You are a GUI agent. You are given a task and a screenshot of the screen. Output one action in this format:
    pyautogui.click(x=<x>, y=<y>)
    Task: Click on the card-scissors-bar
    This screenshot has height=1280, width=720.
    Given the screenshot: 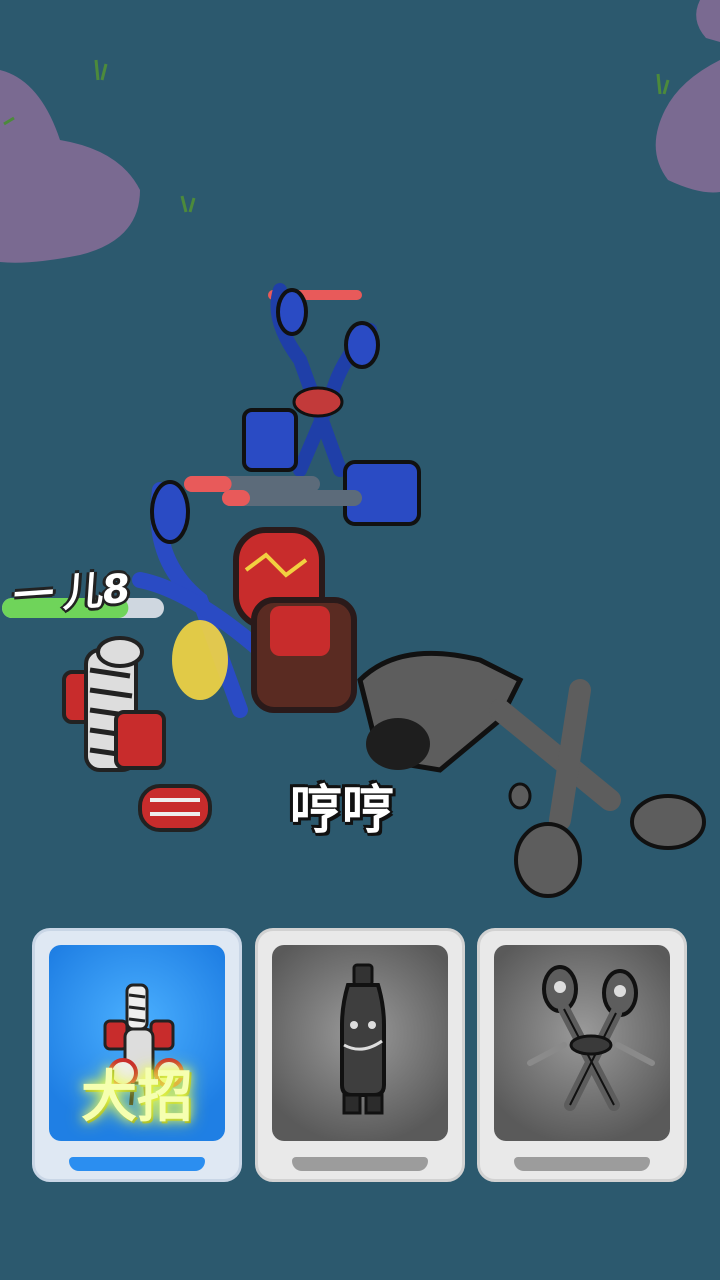 What is the action you would take?
    pyautogui.click(x=582, y=1164)
    